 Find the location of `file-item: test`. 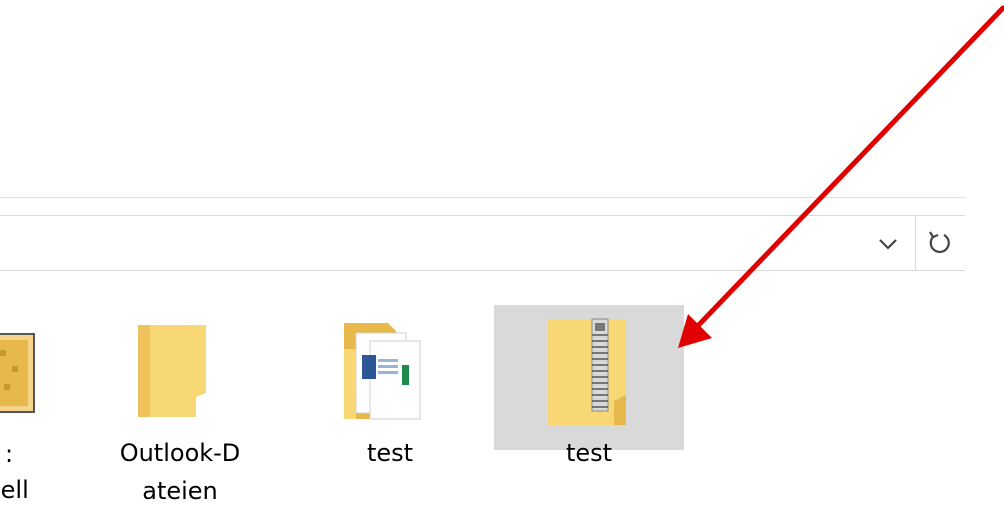

file-item: test is located at coordinates (390, 405).